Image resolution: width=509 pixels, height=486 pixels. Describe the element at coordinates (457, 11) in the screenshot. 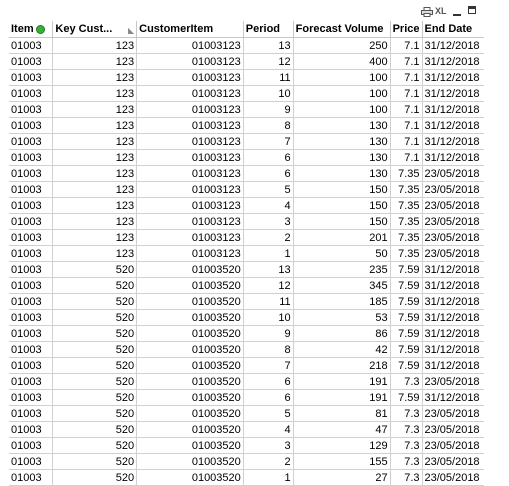

I see `minimize-icon` at that location.